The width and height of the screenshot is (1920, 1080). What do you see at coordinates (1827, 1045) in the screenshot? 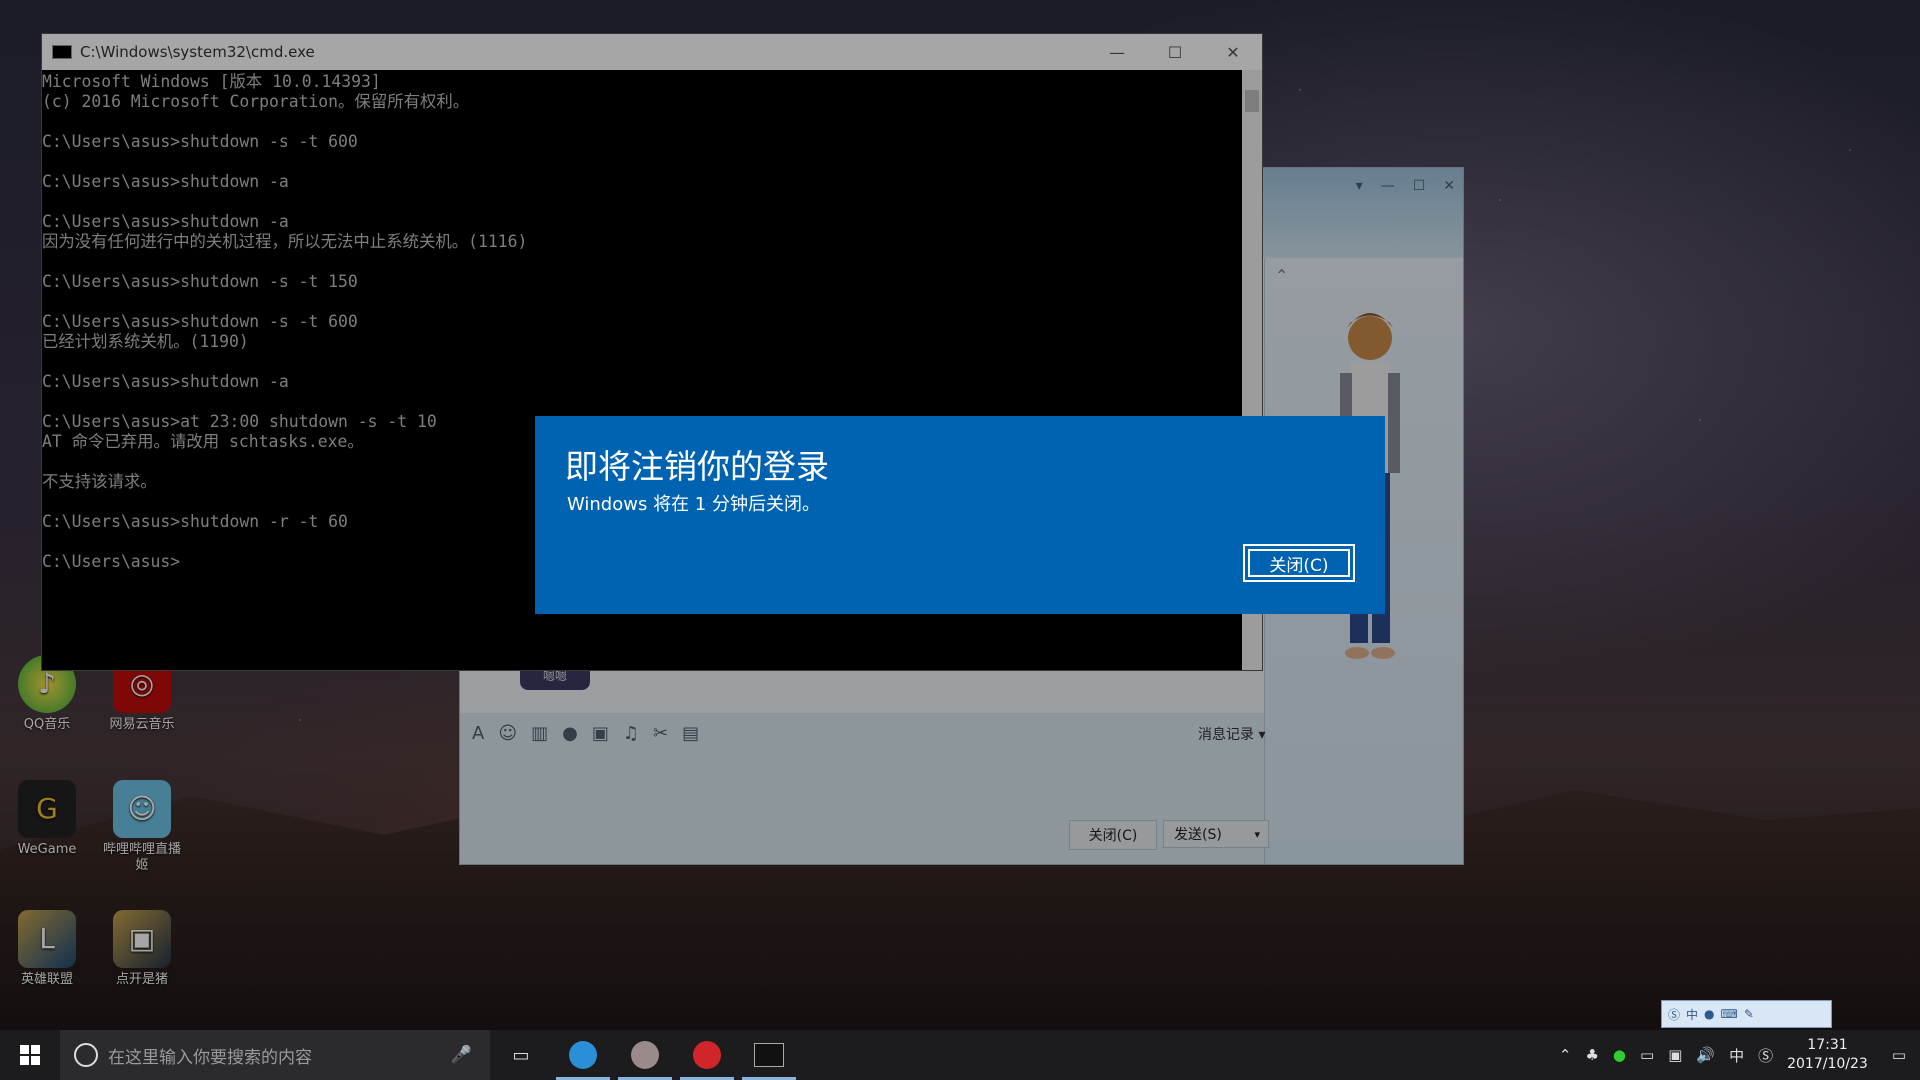
I see `clock-time: 17:31` at bounding box center [1827, 1045].